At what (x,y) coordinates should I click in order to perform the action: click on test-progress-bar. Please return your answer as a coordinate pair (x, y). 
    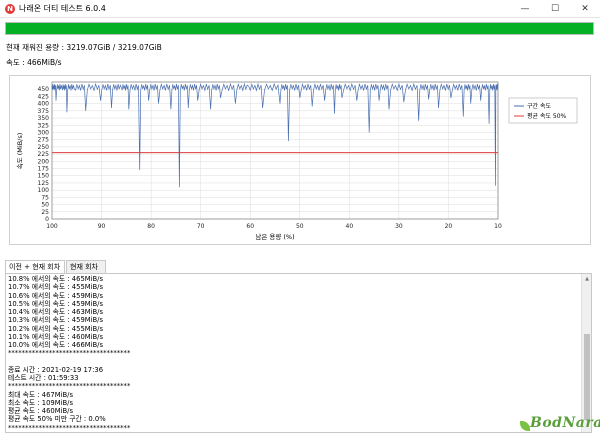
    Looking at the image, I should click on (299, 28).